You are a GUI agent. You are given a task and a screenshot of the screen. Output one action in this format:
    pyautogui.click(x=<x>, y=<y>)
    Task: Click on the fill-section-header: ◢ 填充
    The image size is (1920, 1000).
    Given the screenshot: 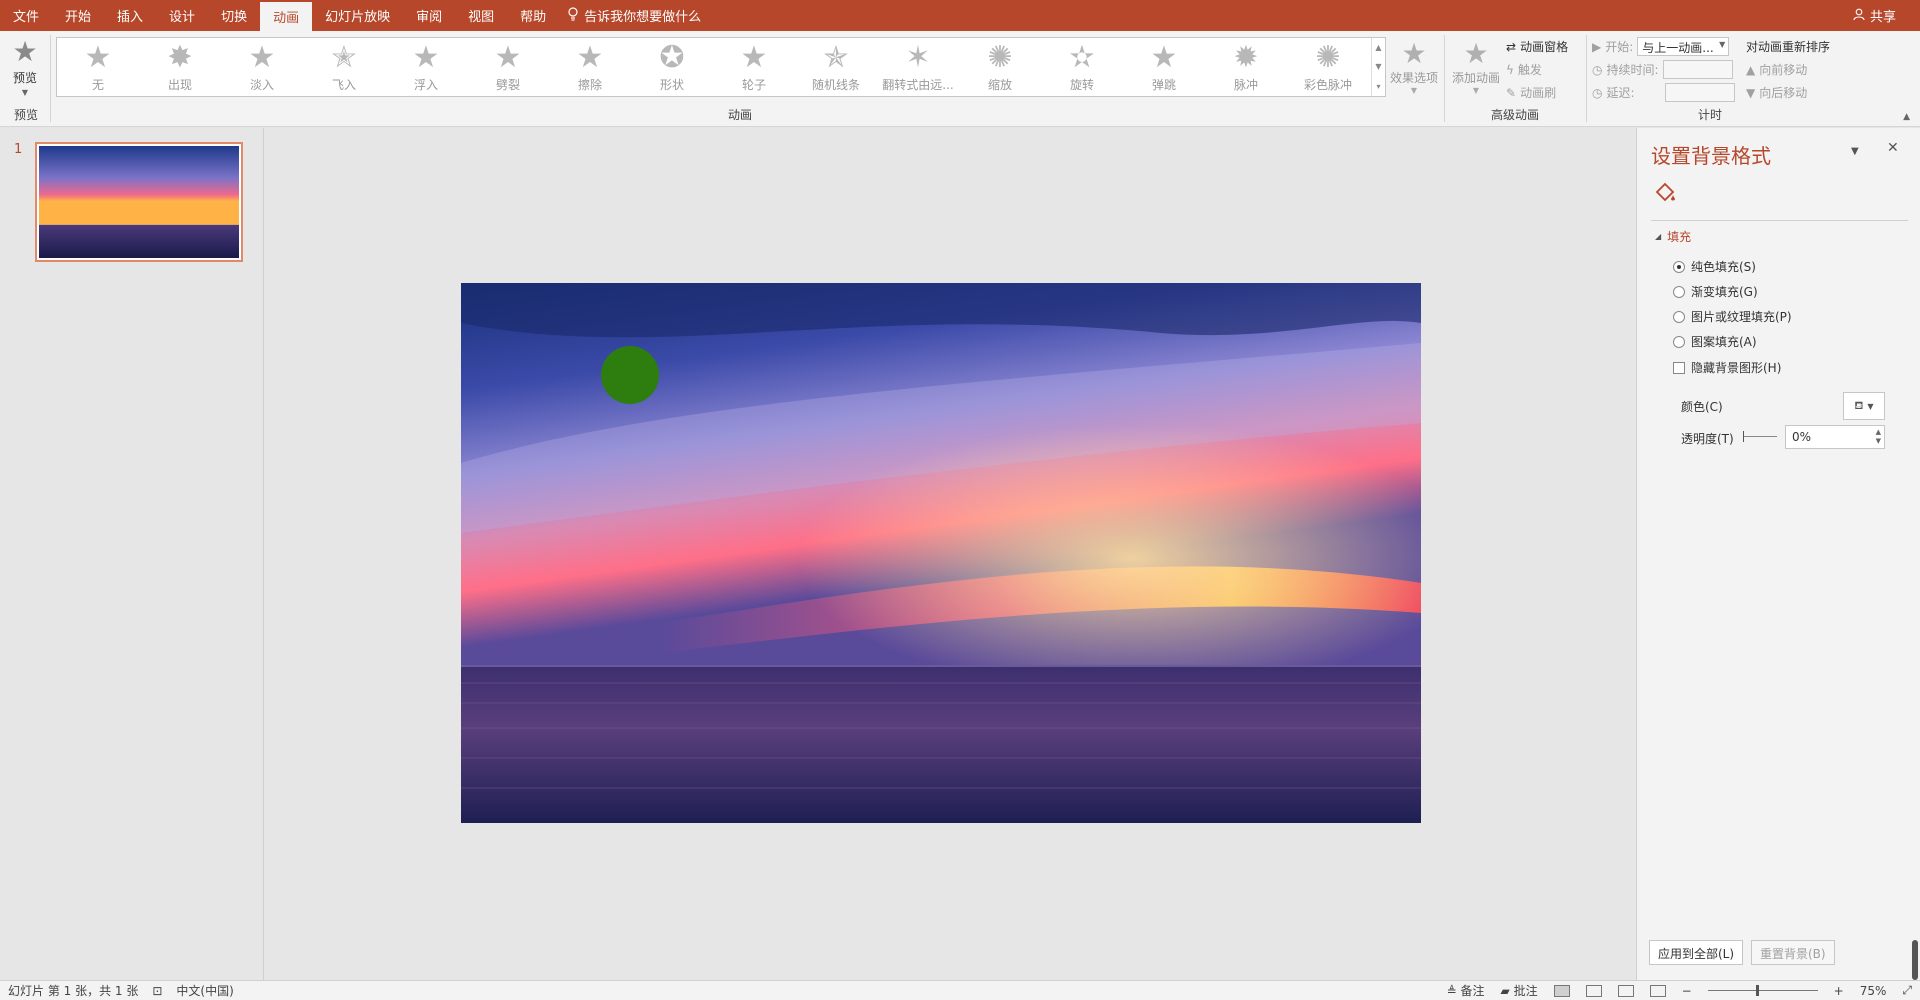 What is the action you would take?
    pyautogui.click(x=1673, y=236)
    